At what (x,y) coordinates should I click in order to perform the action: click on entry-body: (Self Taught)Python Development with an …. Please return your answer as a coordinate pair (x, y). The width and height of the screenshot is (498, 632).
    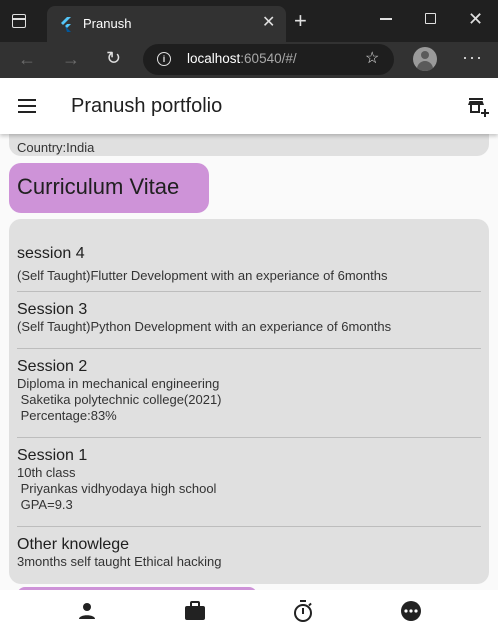
    Looking at the image, I should click on (204, 326).